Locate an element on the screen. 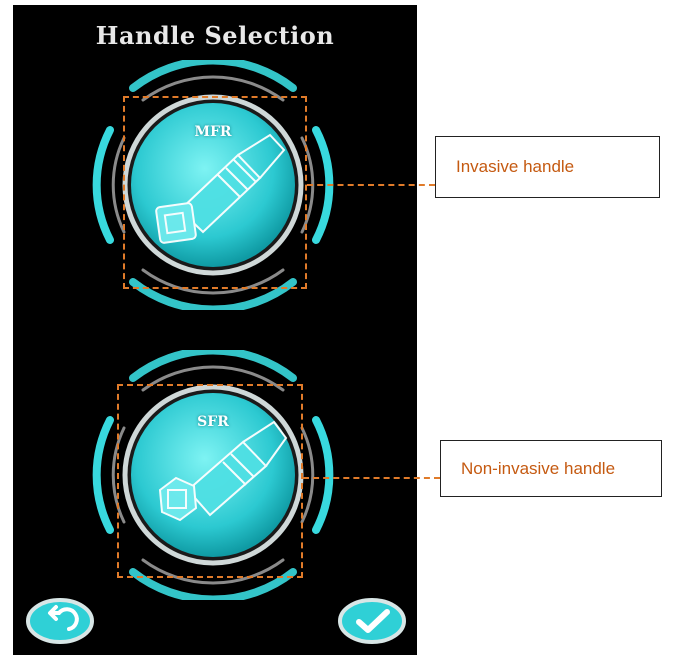 Image resolution: width=679 pixels, height=655 pixels. invasive-handle-callout: Invasive handle is located at coordinates (547, 167).